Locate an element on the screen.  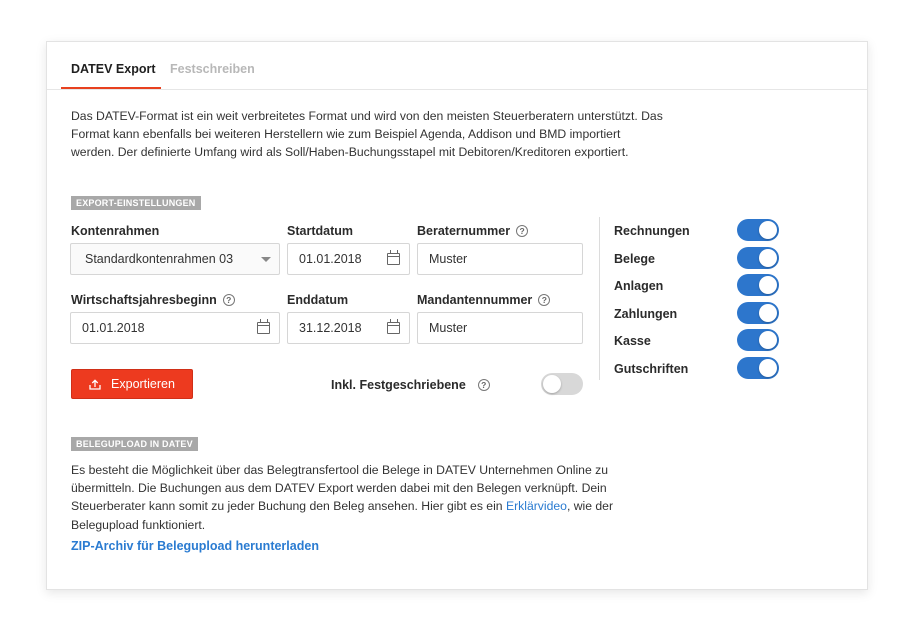
upload-icon is located at coordinates (95, 384).